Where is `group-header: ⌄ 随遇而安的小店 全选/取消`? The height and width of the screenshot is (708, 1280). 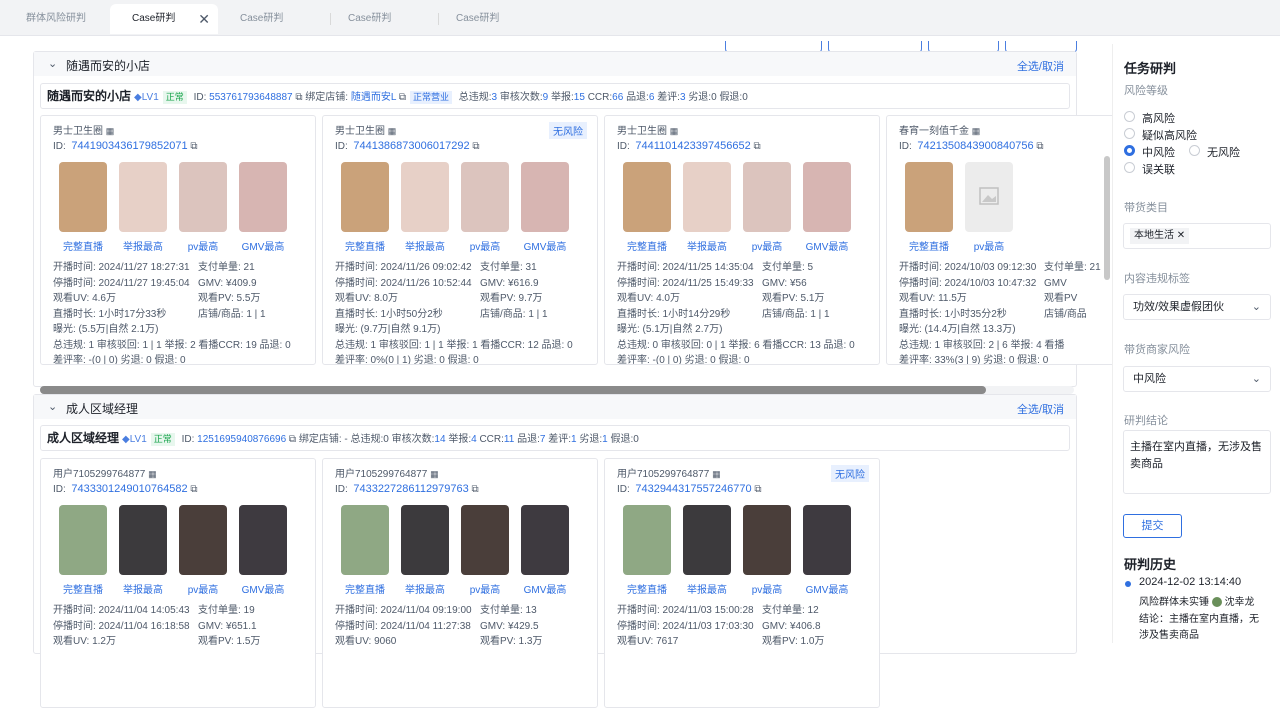 group-header: ⌄ 随遇而安的小店 全选/取消 is located at coordinates (555, 64).